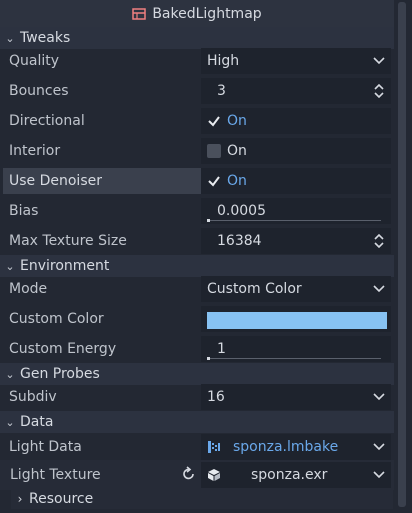 This screenshot has width=412, height=513. Describe the element at coordinates (296, 91) in the screenshot. I see `bounces-spinbox: 3` at that location.